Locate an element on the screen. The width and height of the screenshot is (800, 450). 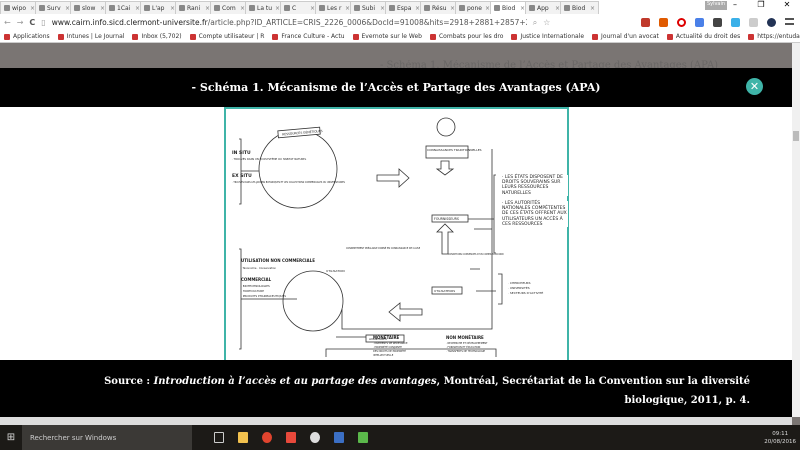
bookmark-item: France Culture - Actu is located at coordinates (308, 36).